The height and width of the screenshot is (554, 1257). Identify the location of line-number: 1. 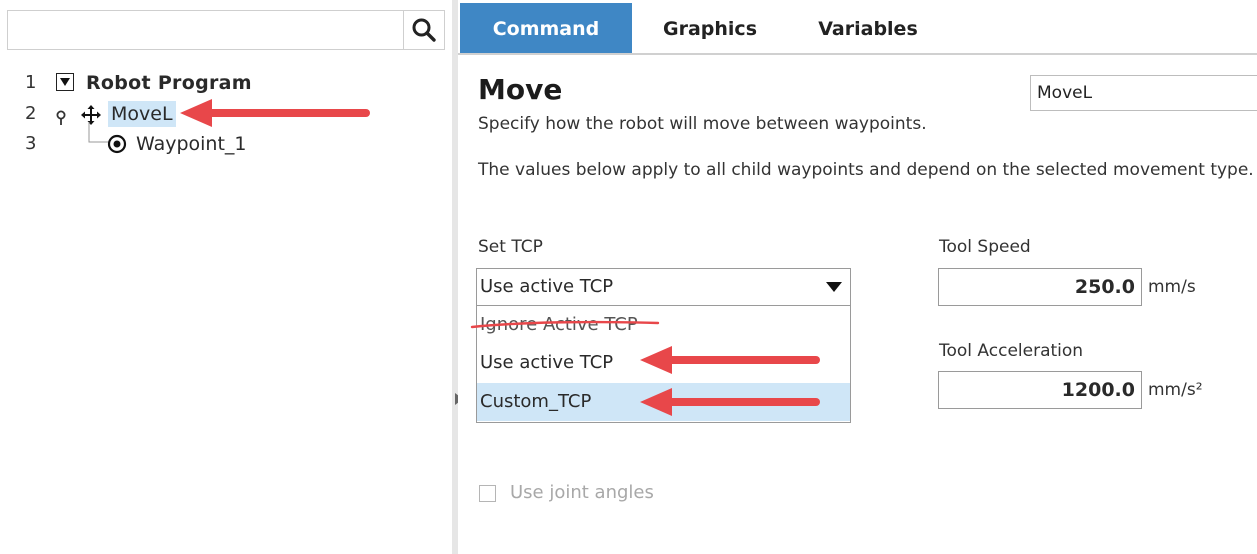
(31, 82).